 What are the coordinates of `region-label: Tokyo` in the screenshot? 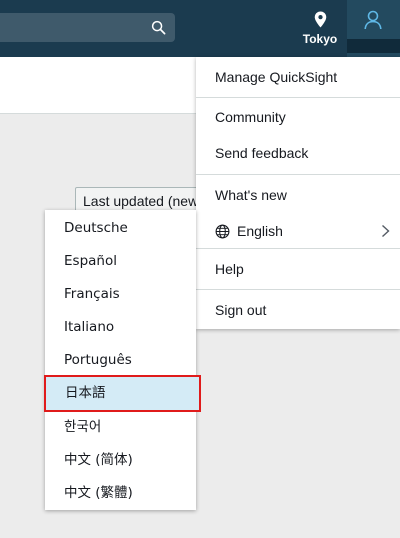 It's located at (320, 39).